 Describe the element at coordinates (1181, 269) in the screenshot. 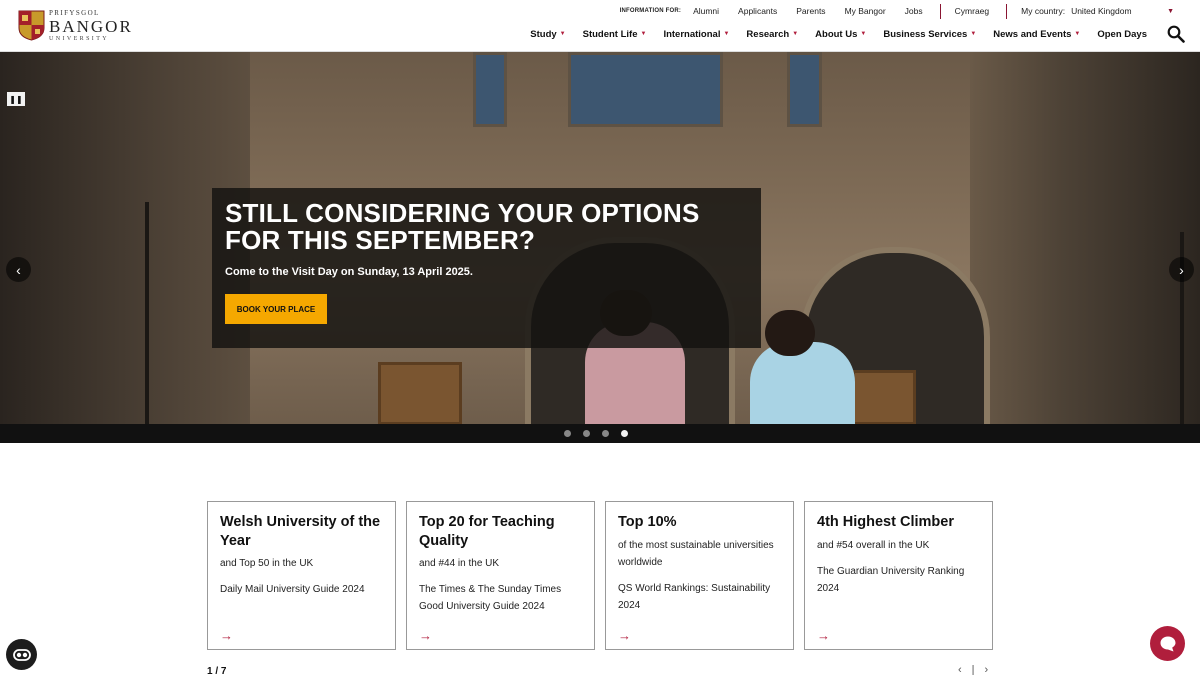

I see `carousel-next-button: ›` at that location.